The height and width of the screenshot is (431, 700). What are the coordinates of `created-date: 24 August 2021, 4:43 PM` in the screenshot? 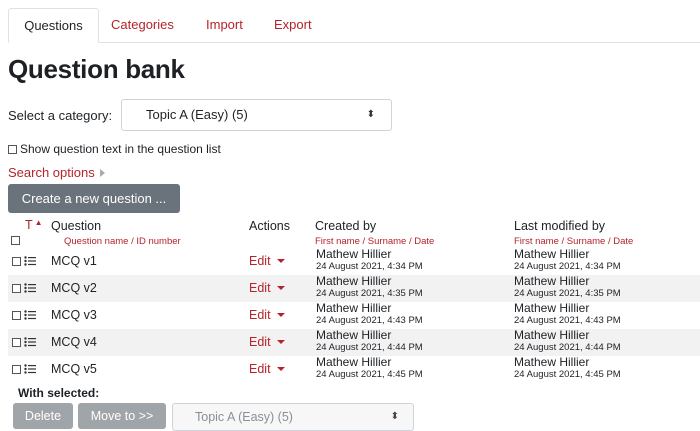 It's located at (369, 320).